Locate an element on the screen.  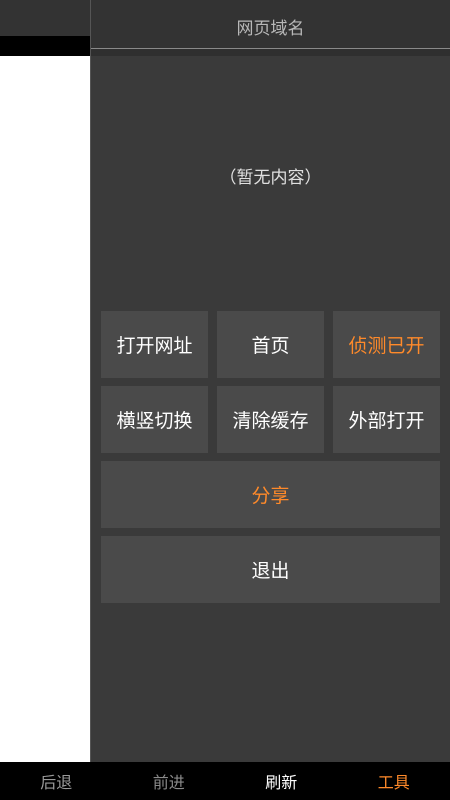
share-button: 分享 is located at coordinates (270, 494).